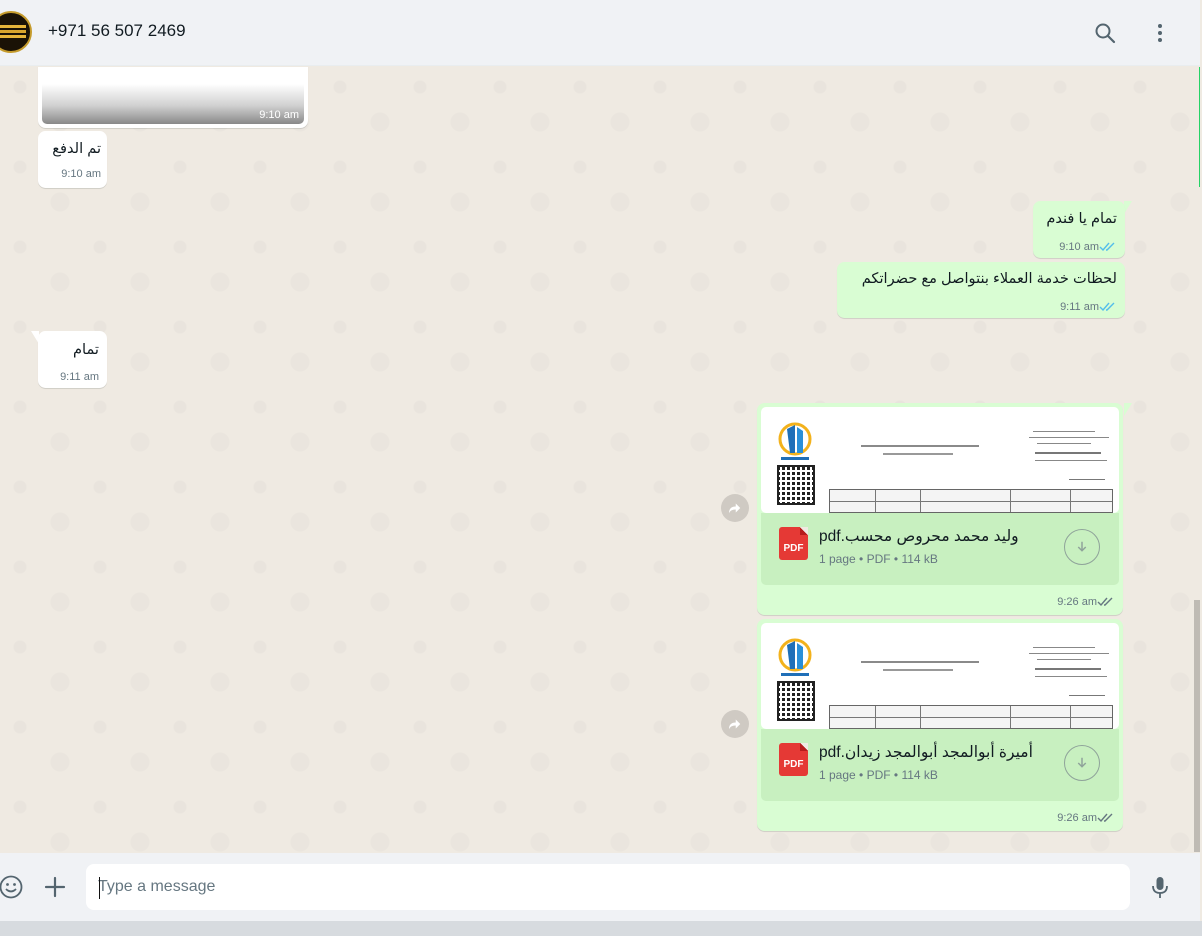 This screenshot has width=1202, height=936. I want to click on message-text: تمام يا فندم, so click(1081, 219).